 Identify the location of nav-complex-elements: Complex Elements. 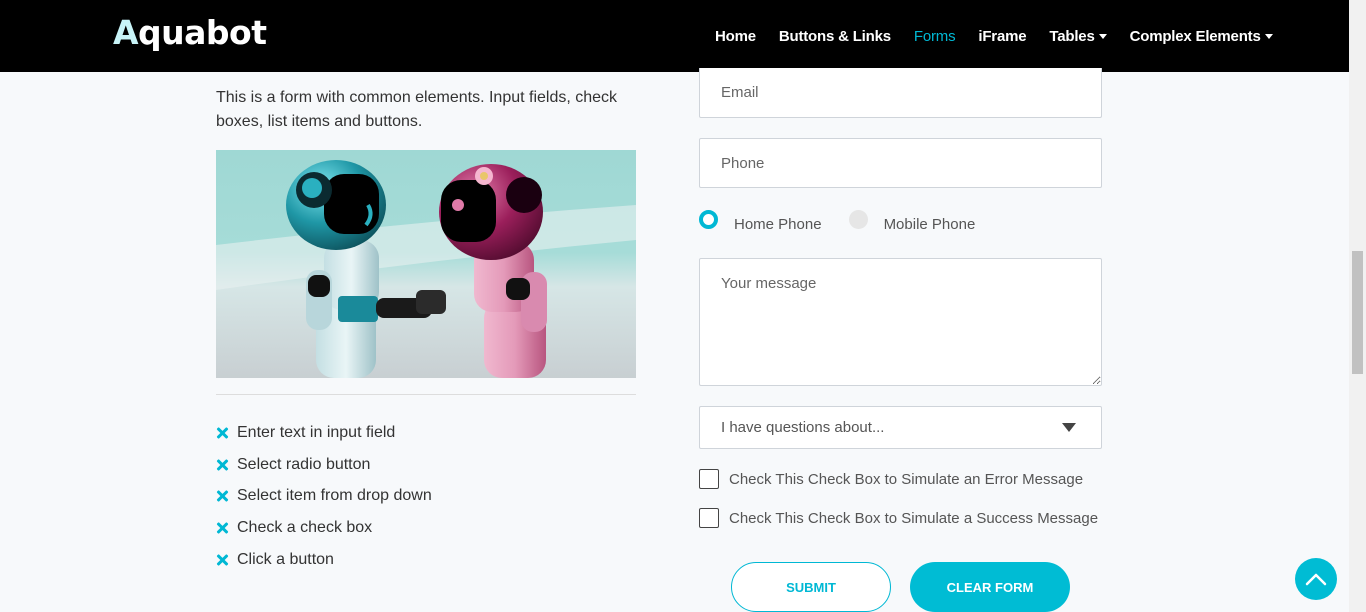
(1201, 36).